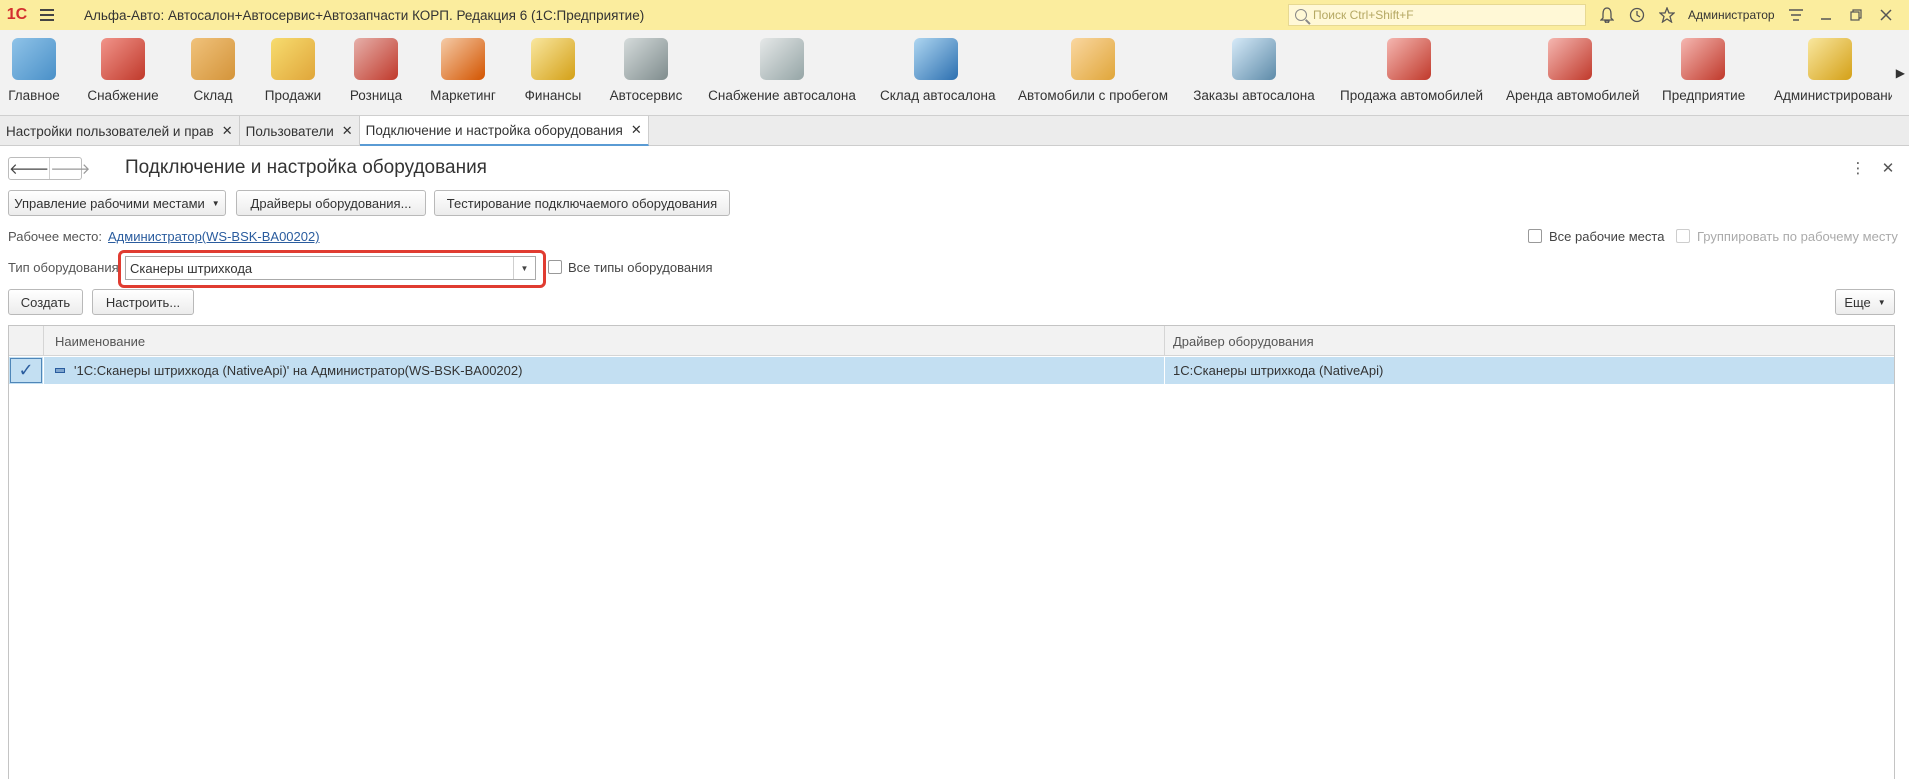 Image resolution: width=1909 pixels, height=779 pixels. What do you see at coordinates (109, 203) in the screenshot?
I see `button-label: Управление рабочими местами` at bounding box center [109, 203].